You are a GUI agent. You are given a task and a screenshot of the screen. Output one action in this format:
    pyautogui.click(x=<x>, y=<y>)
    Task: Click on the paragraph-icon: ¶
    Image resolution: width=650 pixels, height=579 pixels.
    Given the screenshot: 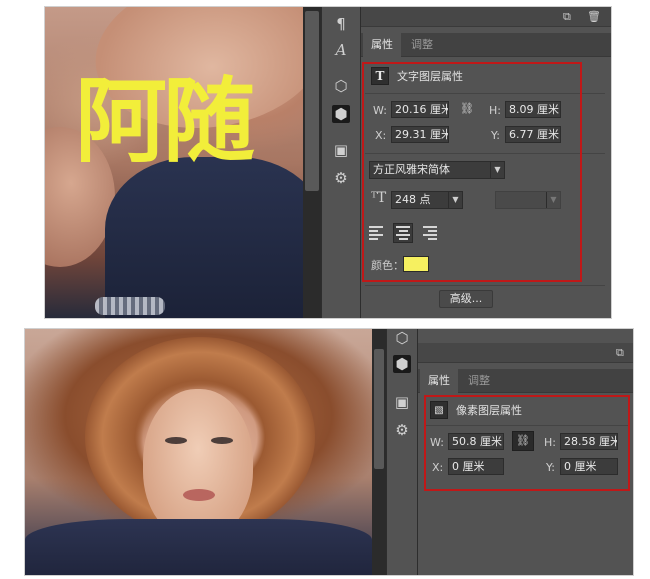 What is the action you would take?
    pyautogui.click(x=341, y=24)
    